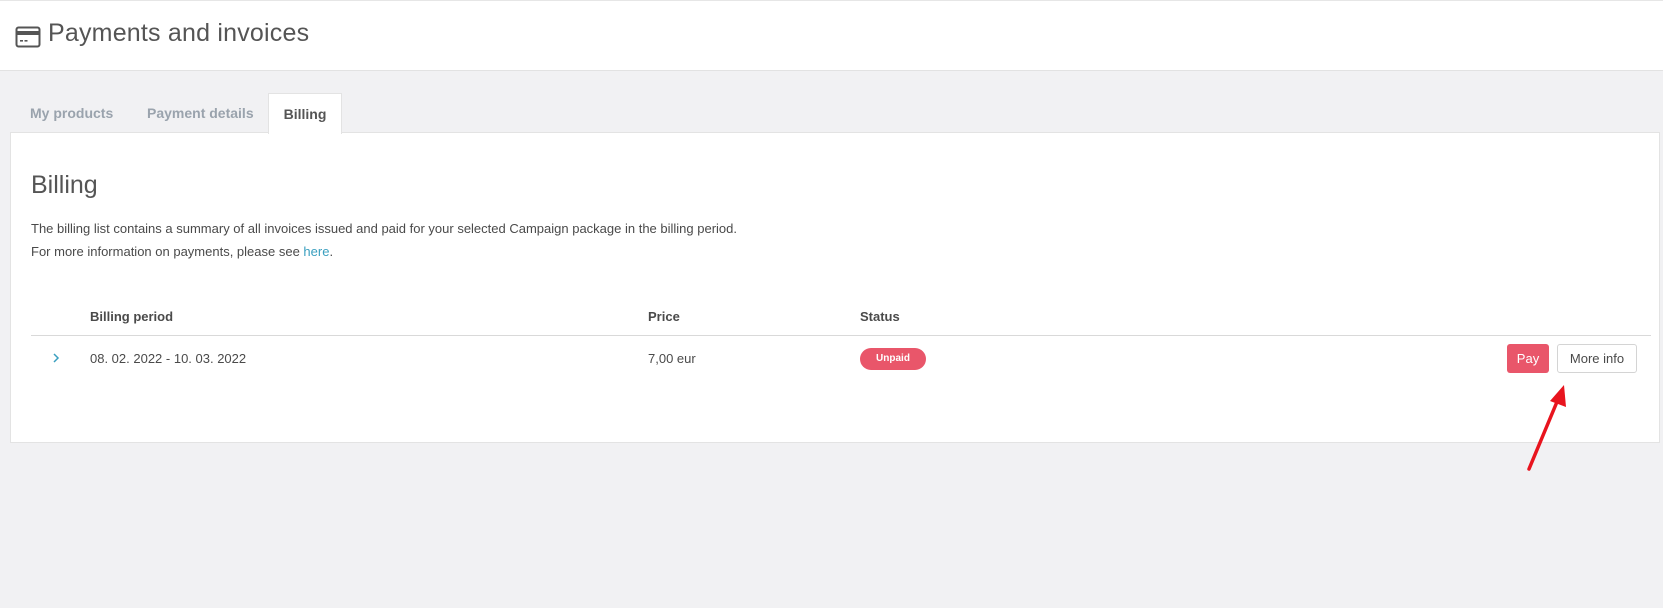  What do you see at coordinates (168, 358) in the screenshot?
I see `billing-period-cell: 08. 02. 2022 - 10. 03. 2022` at bounding box center [168, 358].